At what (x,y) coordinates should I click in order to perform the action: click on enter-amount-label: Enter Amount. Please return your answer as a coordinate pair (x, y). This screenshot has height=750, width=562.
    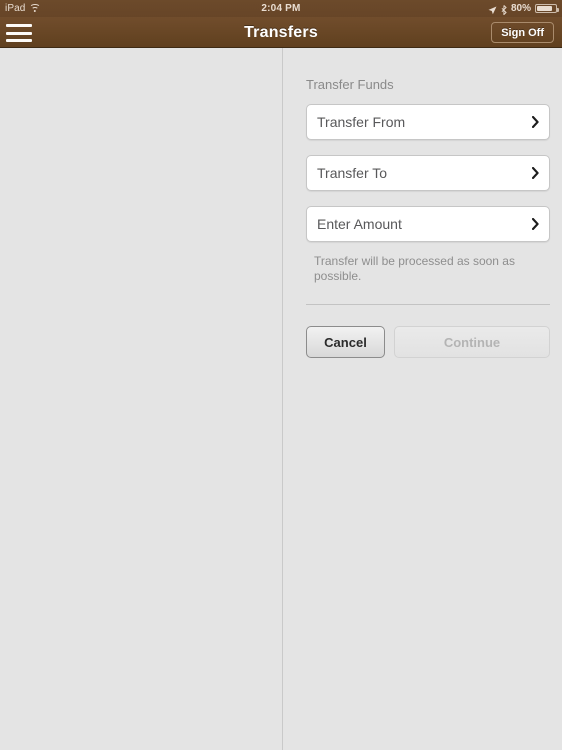
    Looking at the image, I should click on (359, 224).